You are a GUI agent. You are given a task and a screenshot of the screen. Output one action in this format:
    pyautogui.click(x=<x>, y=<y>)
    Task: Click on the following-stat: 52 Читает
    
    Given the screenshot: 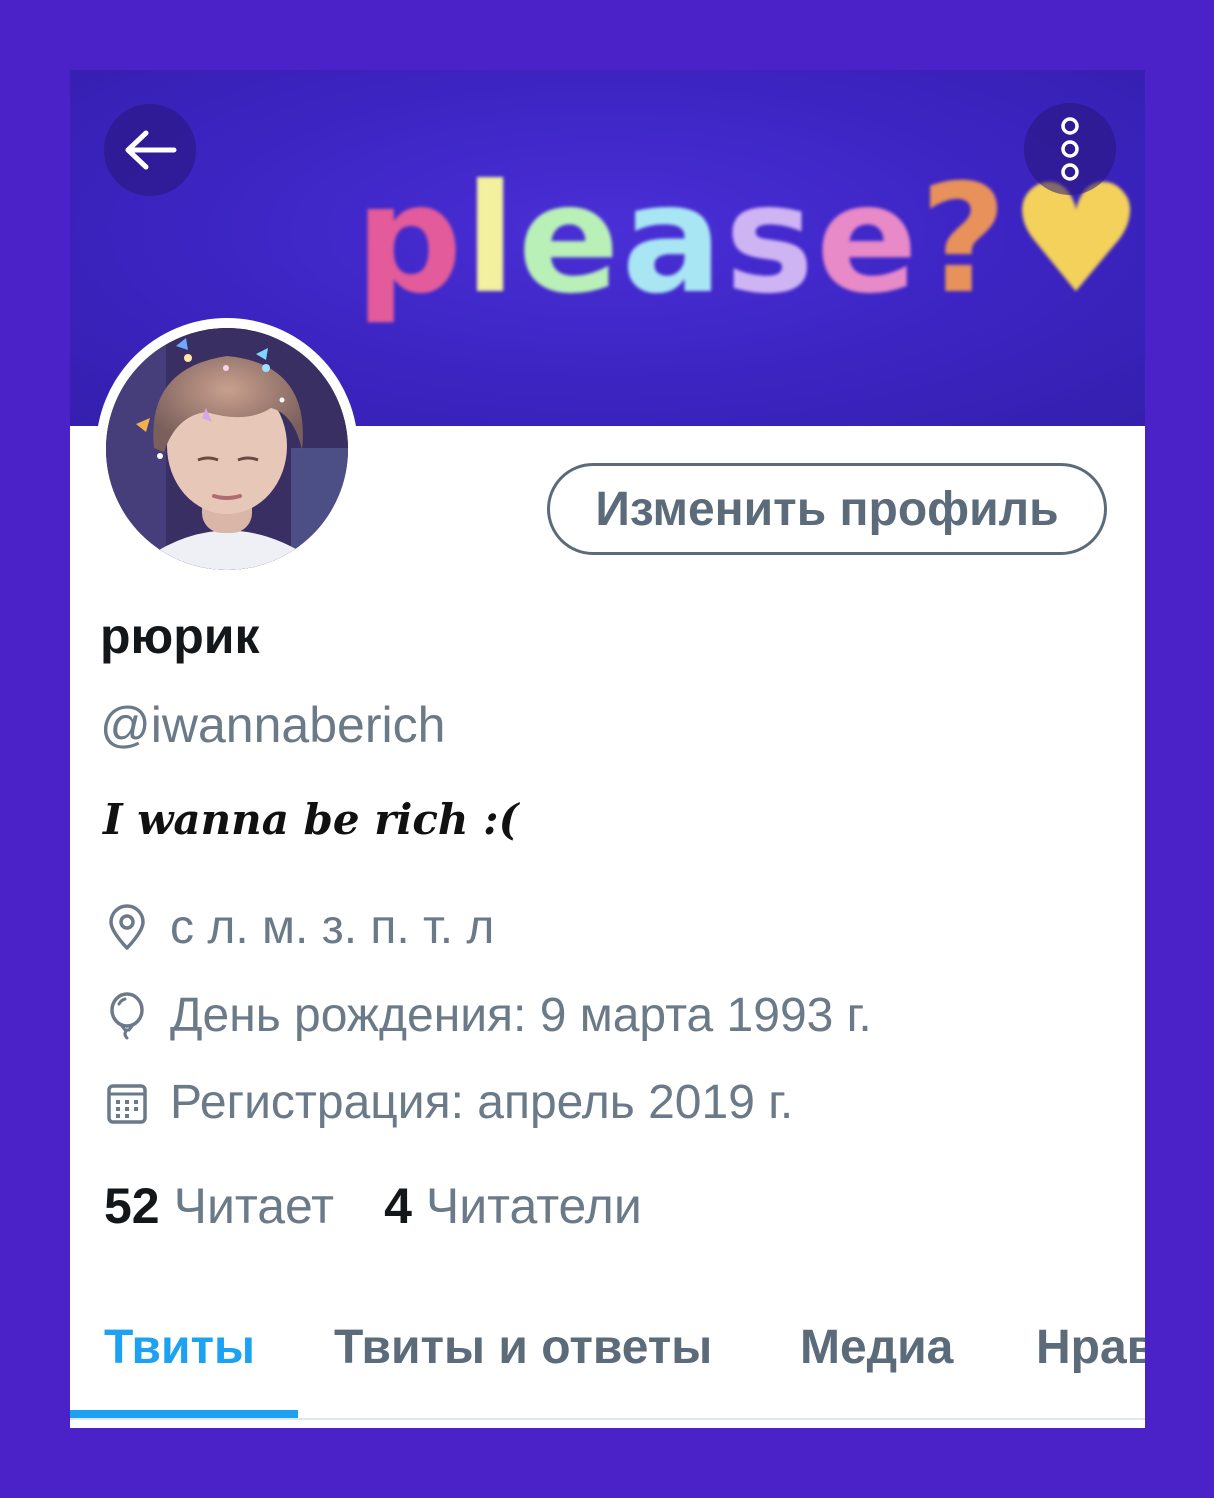 What is the action you would take?
    pyautogui.click(x=219, y=1206)
    